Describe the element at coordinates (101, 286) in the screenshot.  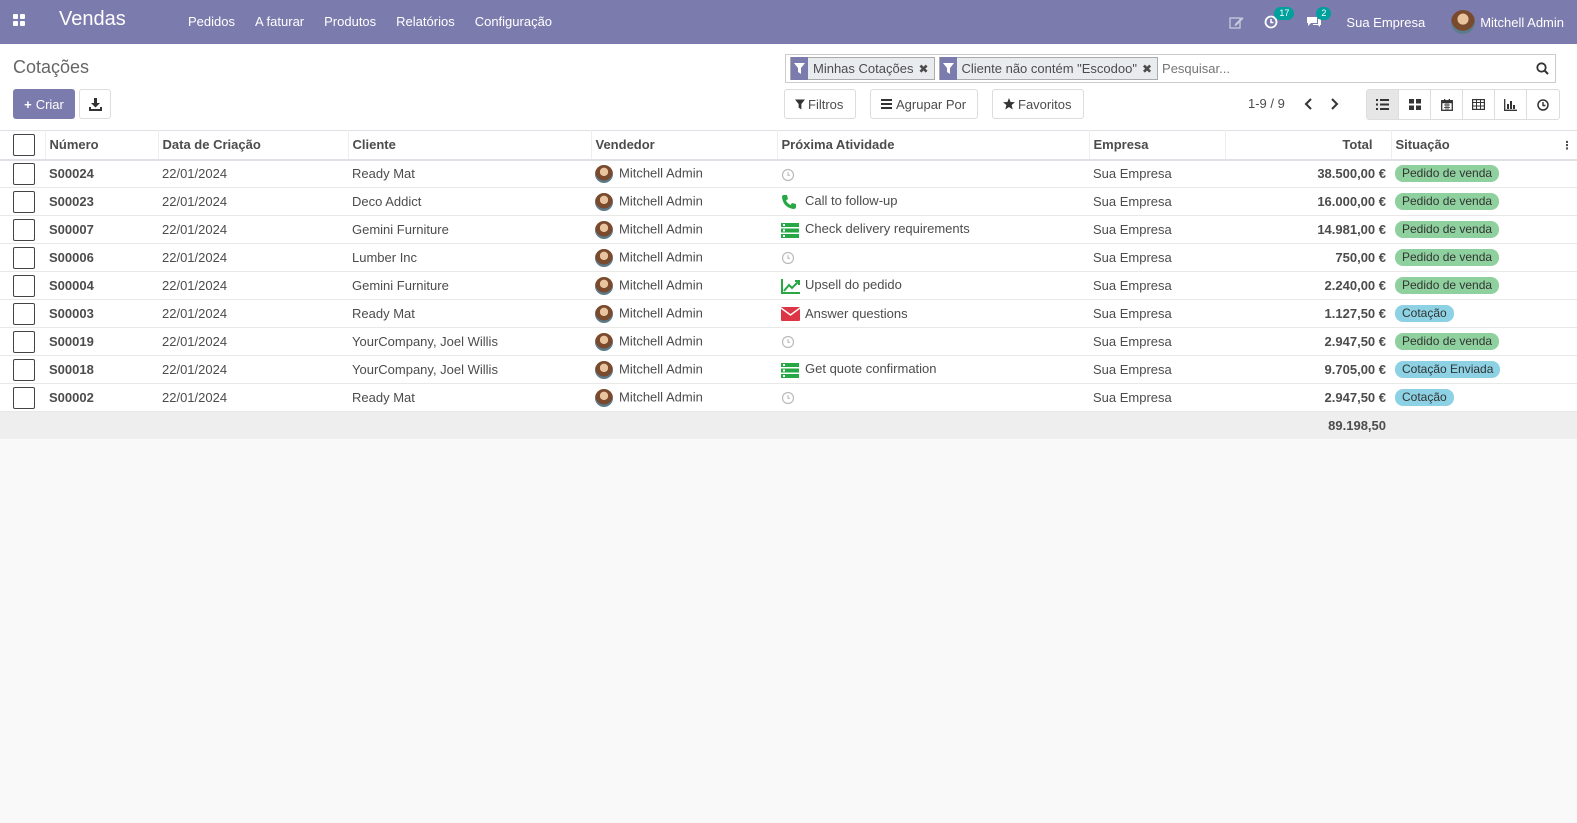
I see `order-number: S00004` at that location.